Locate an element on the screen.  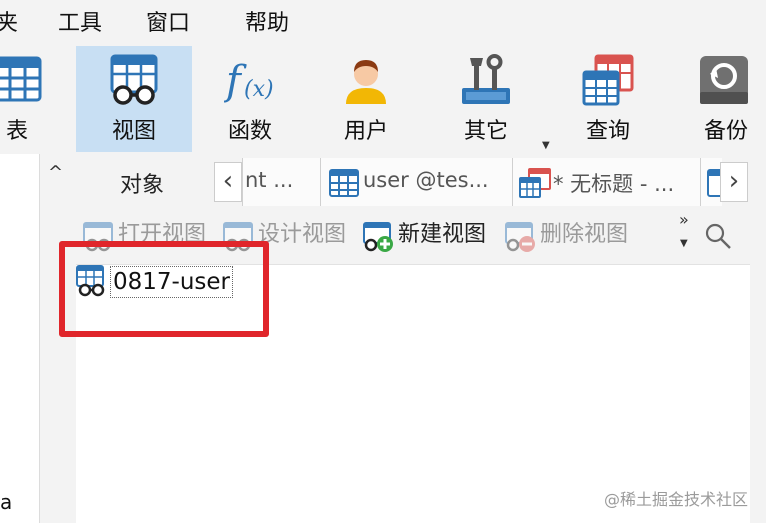
menu-window: 窗口 is located at coordinates (168, 24).